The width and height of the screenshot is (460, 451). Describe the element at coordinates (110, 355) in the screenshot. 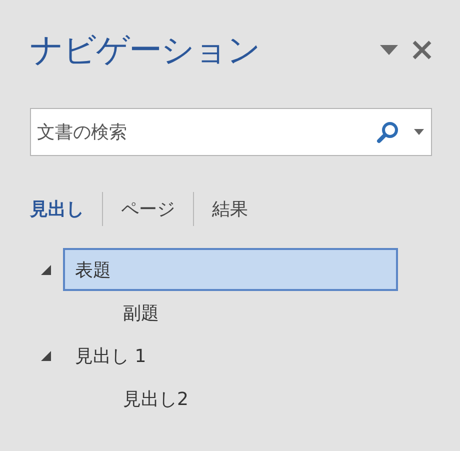

I see `outline-item: 見出し 1` at that location.